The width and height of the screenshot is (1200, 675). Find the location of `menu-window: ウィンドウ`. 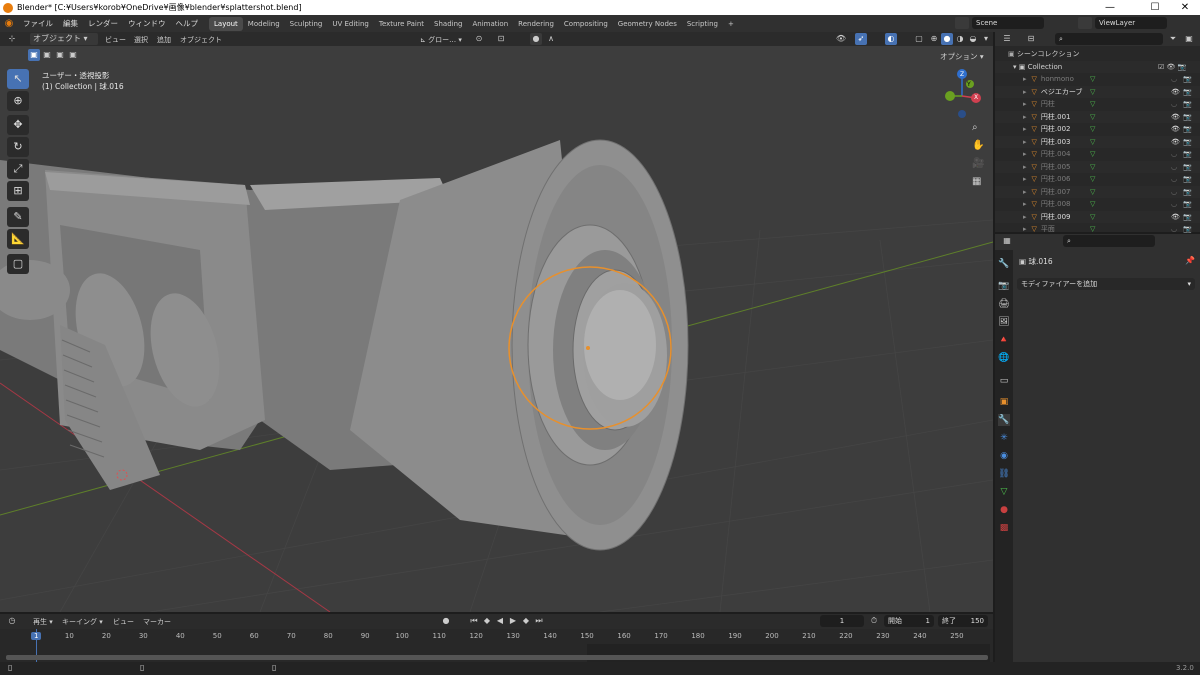

menu-window: ウィンドウ is located at coordinates (147, 23).